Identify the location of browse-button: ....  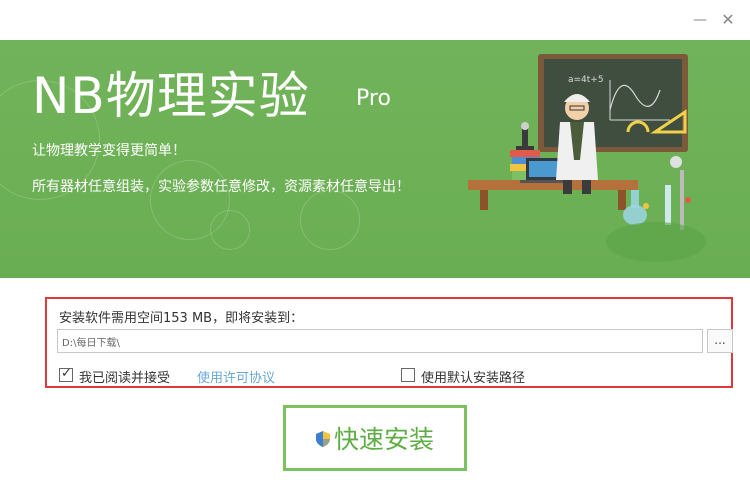
(720, 341).